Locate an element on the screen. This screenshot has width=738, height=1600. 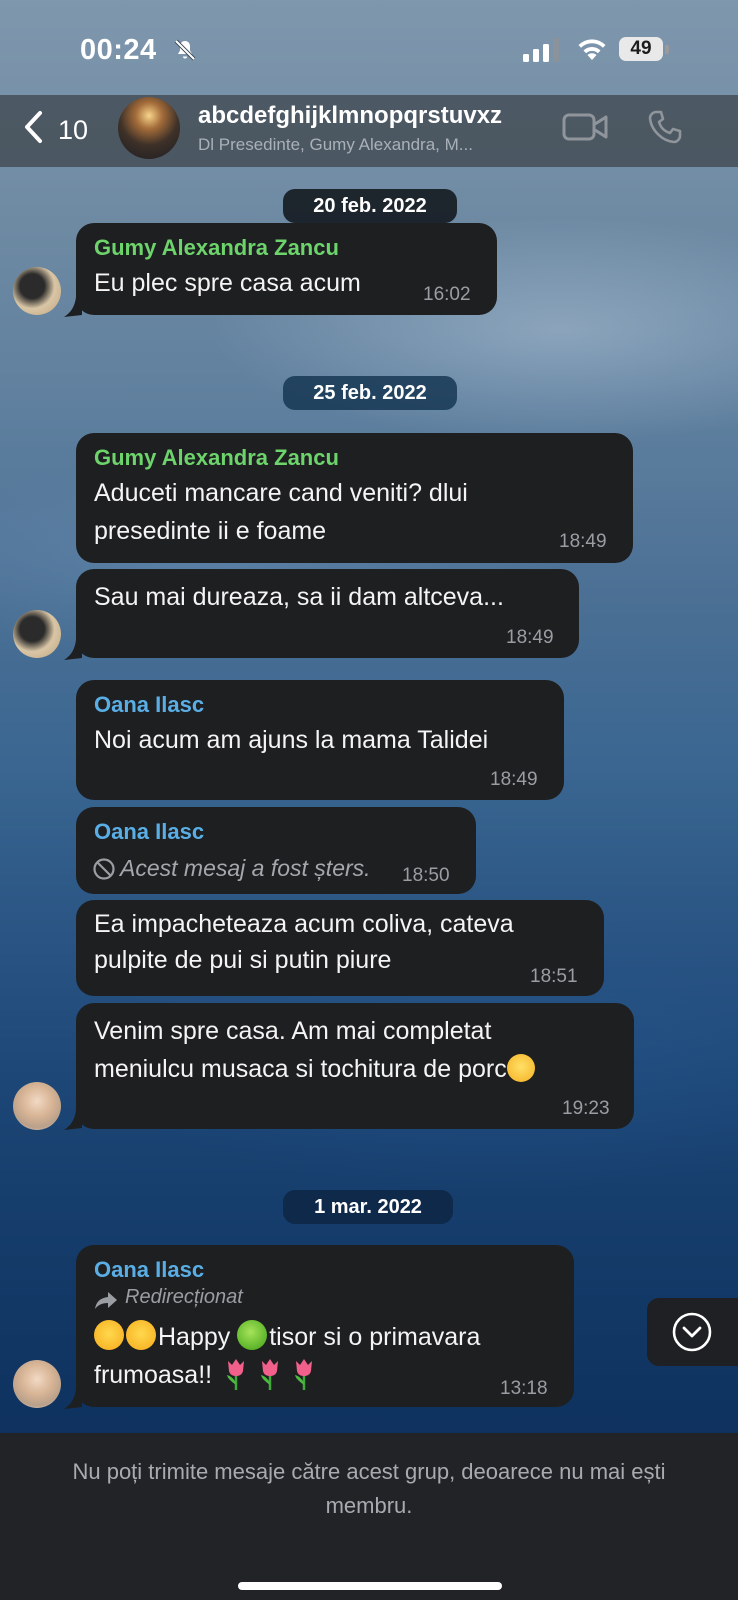
battery-level: 49 is located at coordinates (641, 49).